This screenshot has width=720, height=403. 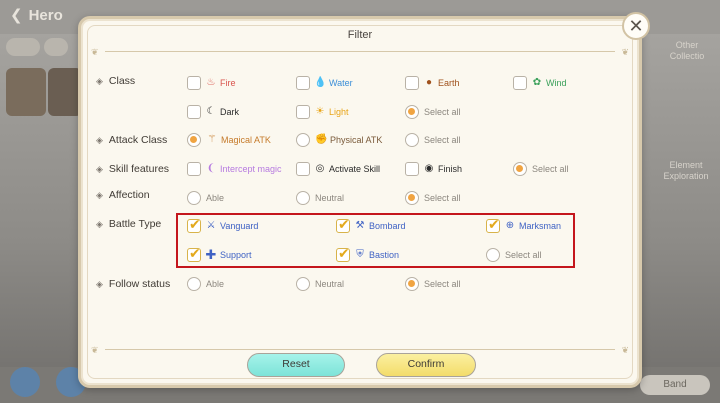 What do you see at coordinates (433, 284) in the screenshot?
I see `option-follow-select-all: Select all` at bounding box center [433, 284].